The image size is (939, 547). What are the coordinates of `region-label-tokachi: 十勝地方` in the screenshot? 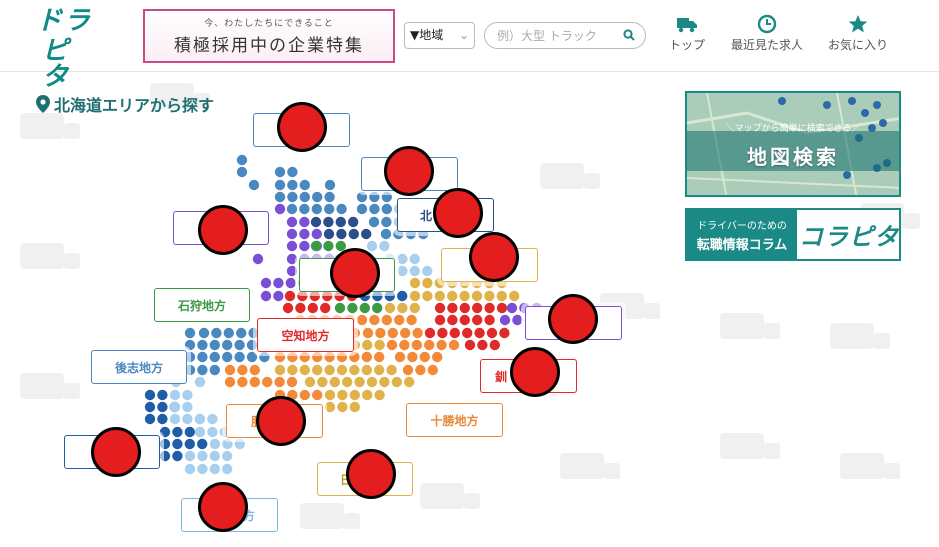 It's located at (454, 420).